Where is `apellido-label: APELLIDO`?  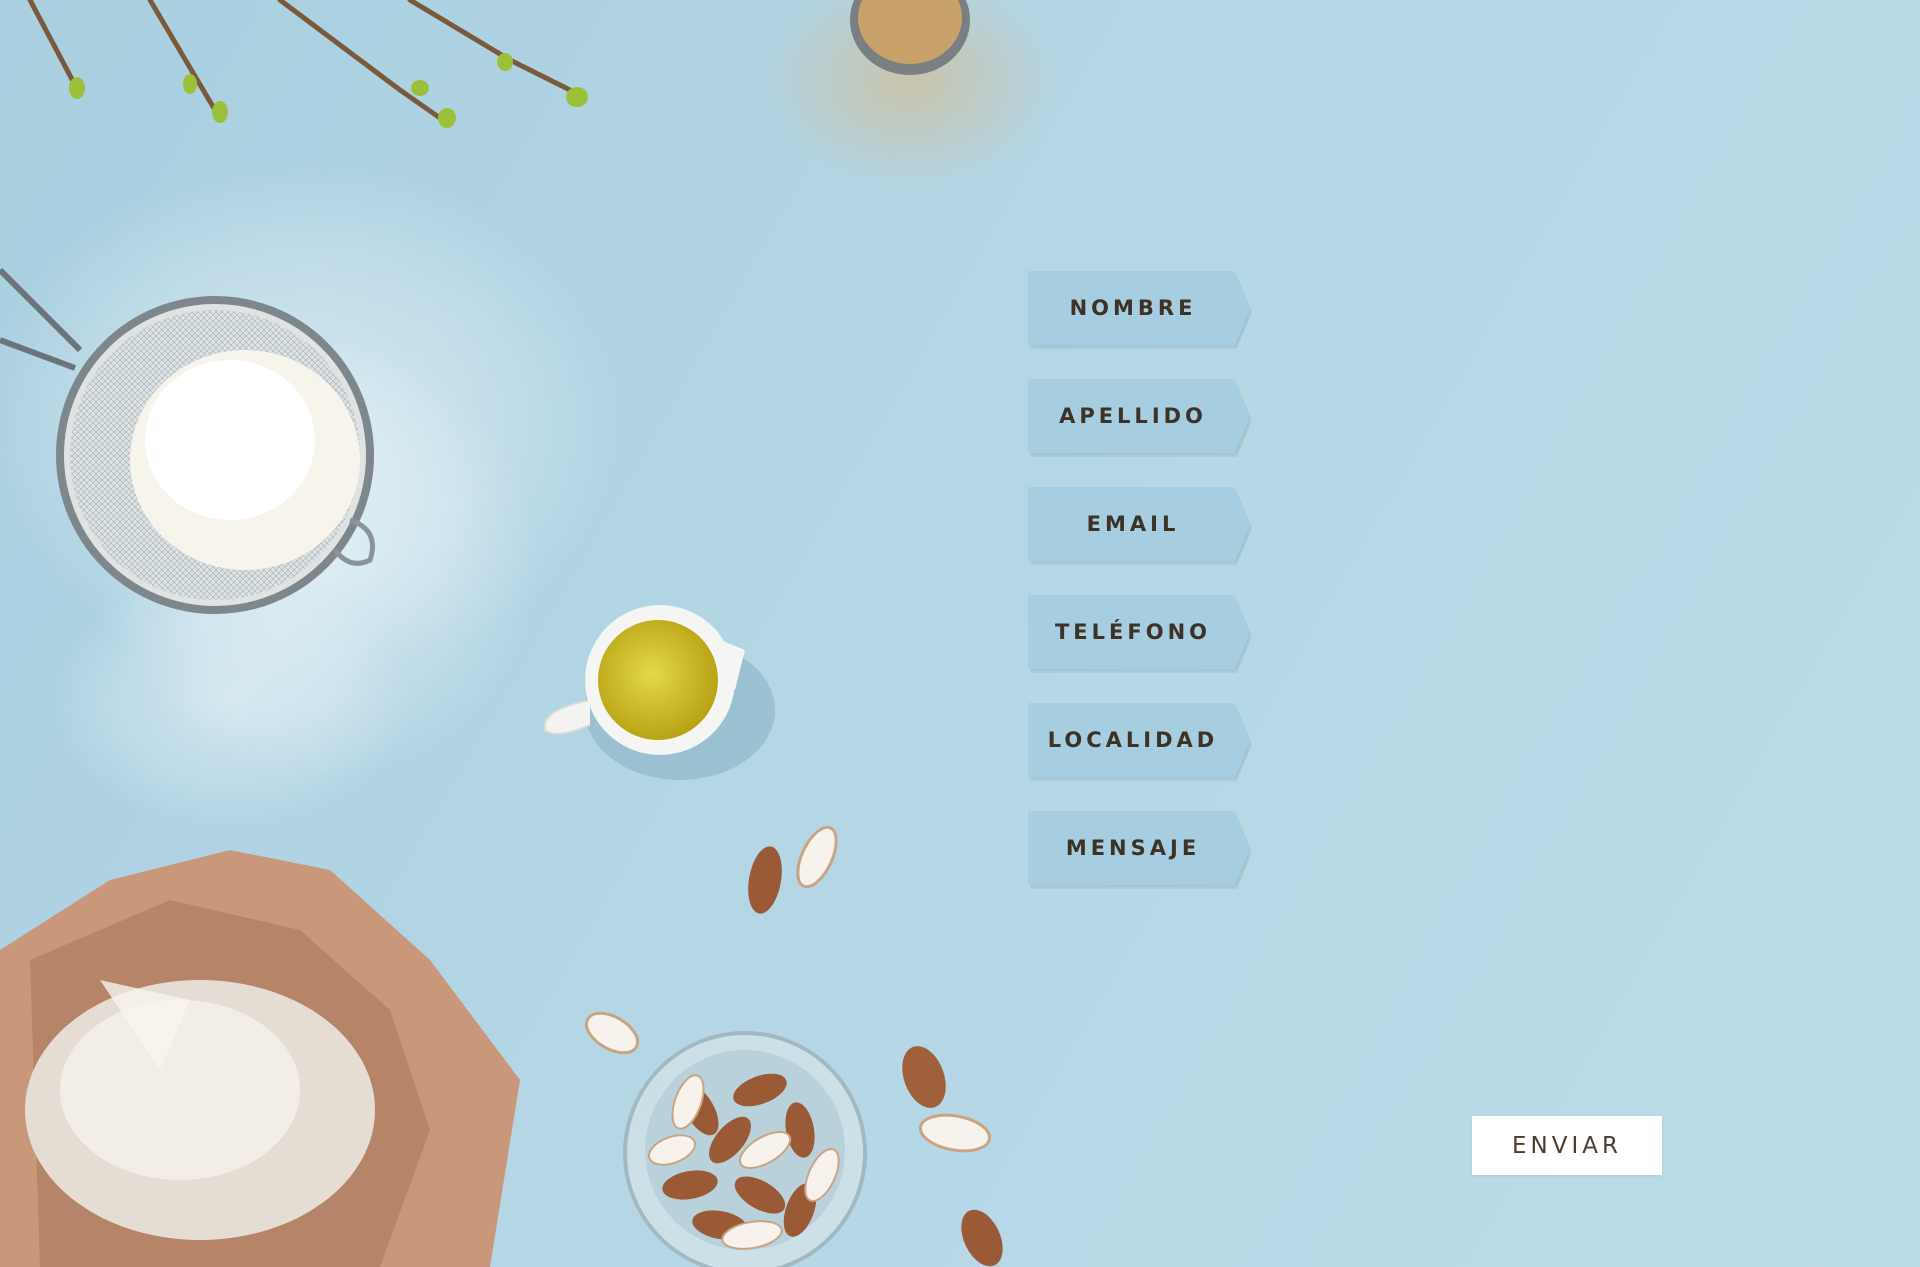
apellido-label: APELLIDO is located at coordinates (1133, 416).